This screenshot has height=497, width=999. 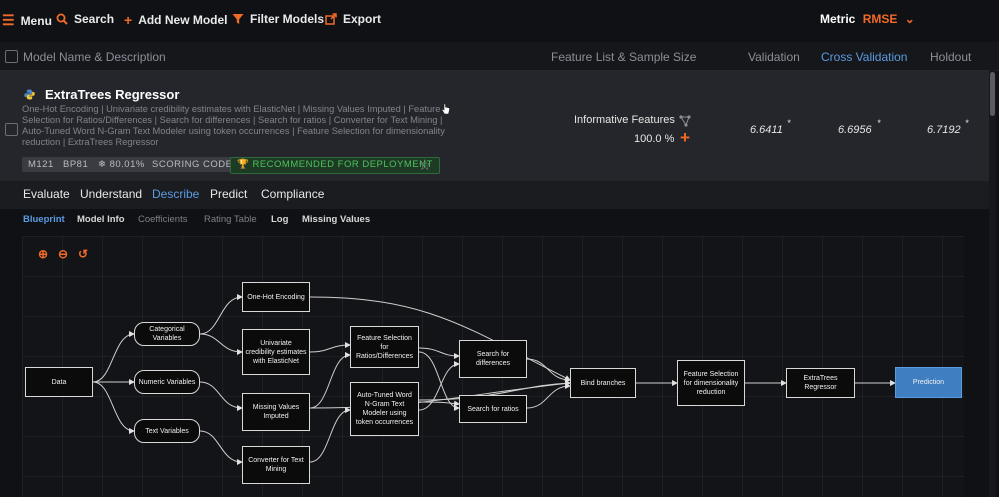 I want to click on node-numeric-variables: Numeric Variables, so click(x=167, y=382).